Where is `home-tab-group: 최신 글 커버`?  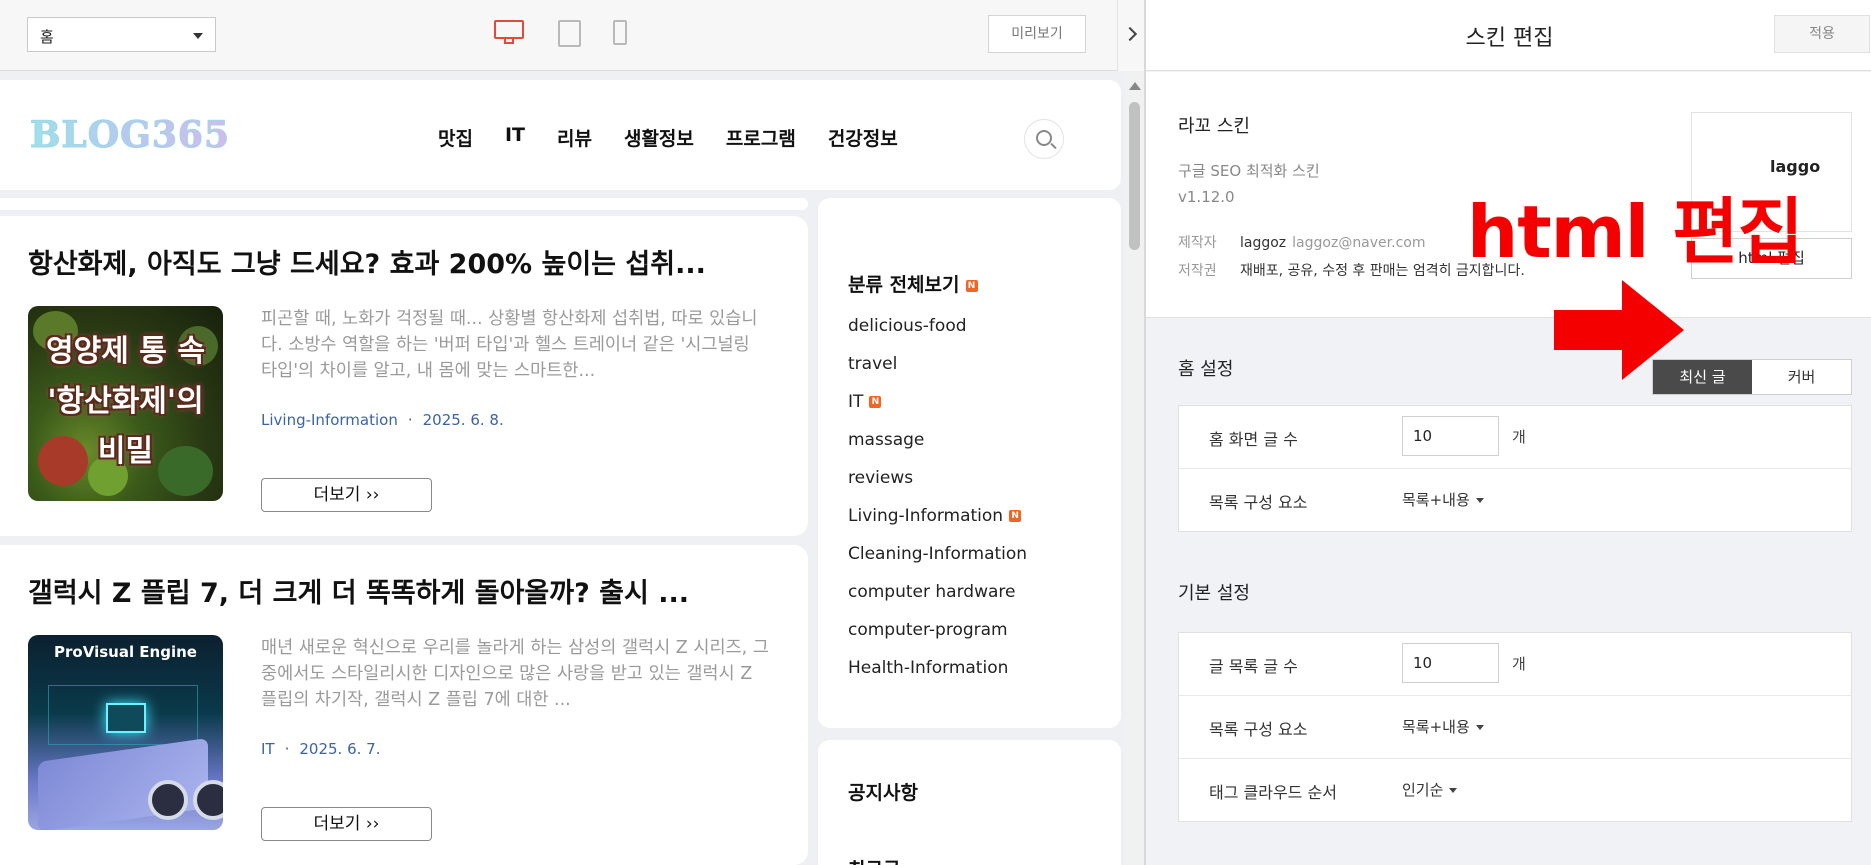 home-tab-group: 최신 글 커버 is located at coordinates (1752, 377).